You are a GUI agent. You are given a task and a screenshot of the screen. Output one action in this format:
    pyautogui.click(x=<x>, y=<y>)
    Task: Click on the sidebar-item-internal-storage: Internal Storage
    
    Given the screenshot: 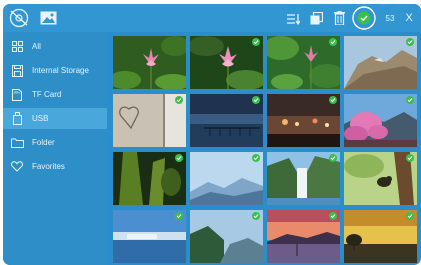 What is the action you would take?
    pyautogui.click(x=55, y=70)
    